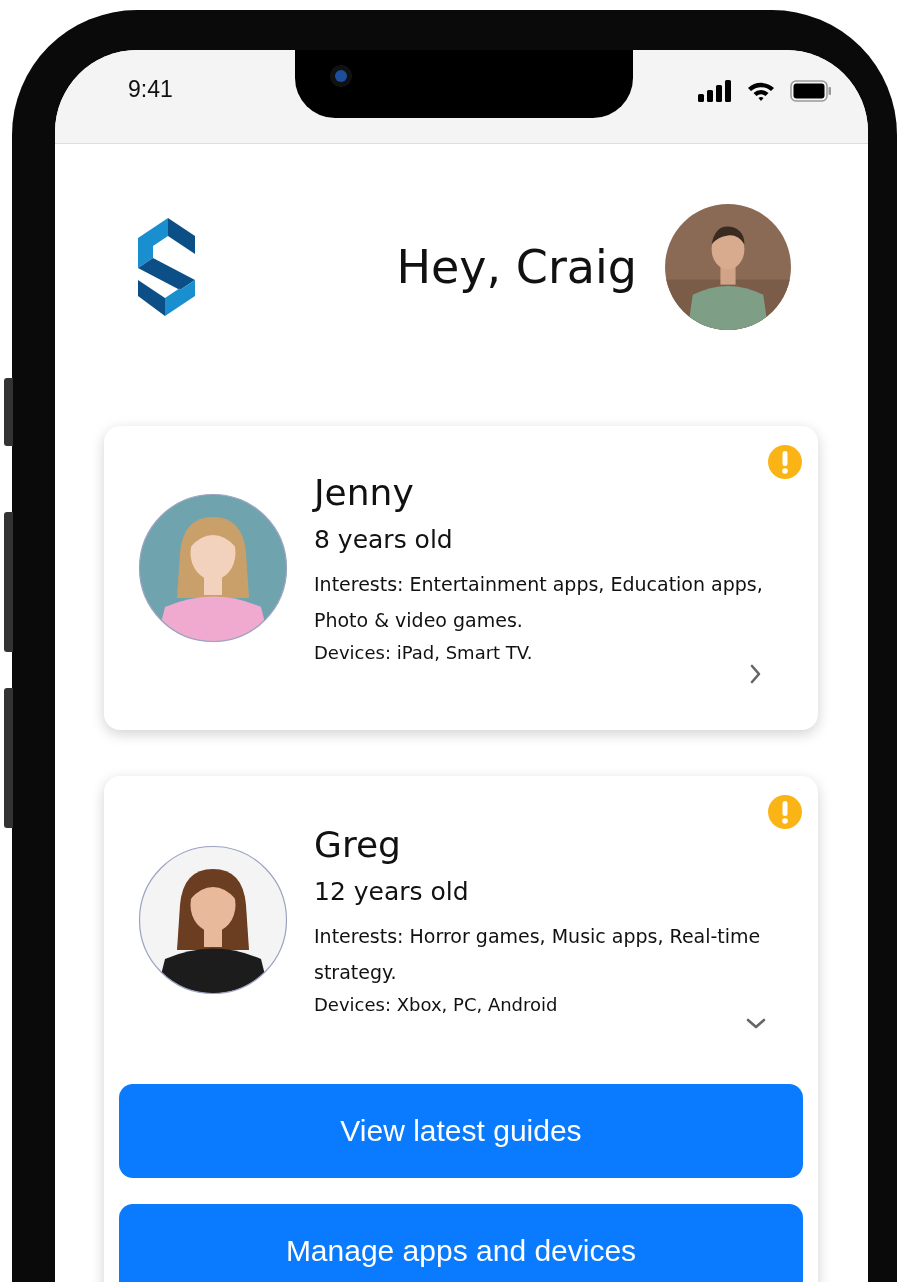 Image resolution: width=909 pixels, height=1282 pixels. What do you see at coordinates (384, 540) in the screenshot?
I see `profile-age: 8 years old` at bounding box center [384, 540].